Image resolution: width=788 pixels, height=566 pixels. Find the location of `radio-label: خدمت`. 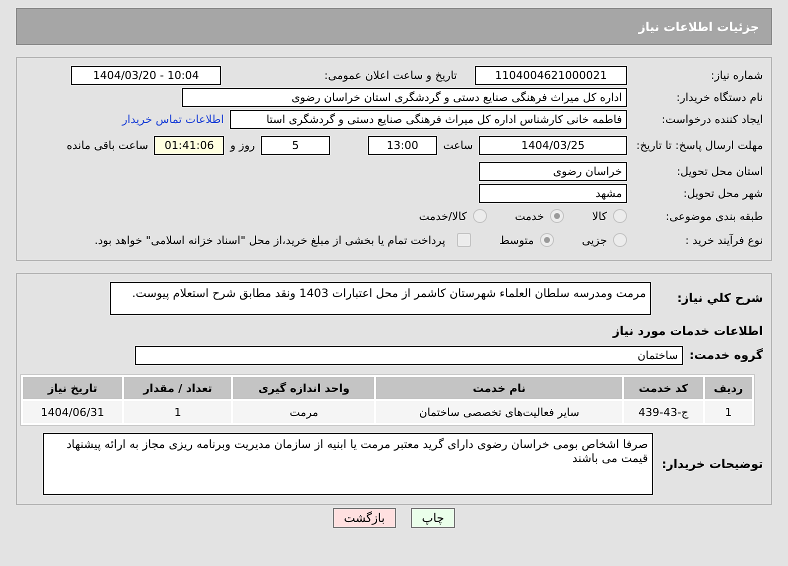

radio-label: خدمت is located at coordinates (529, 216).